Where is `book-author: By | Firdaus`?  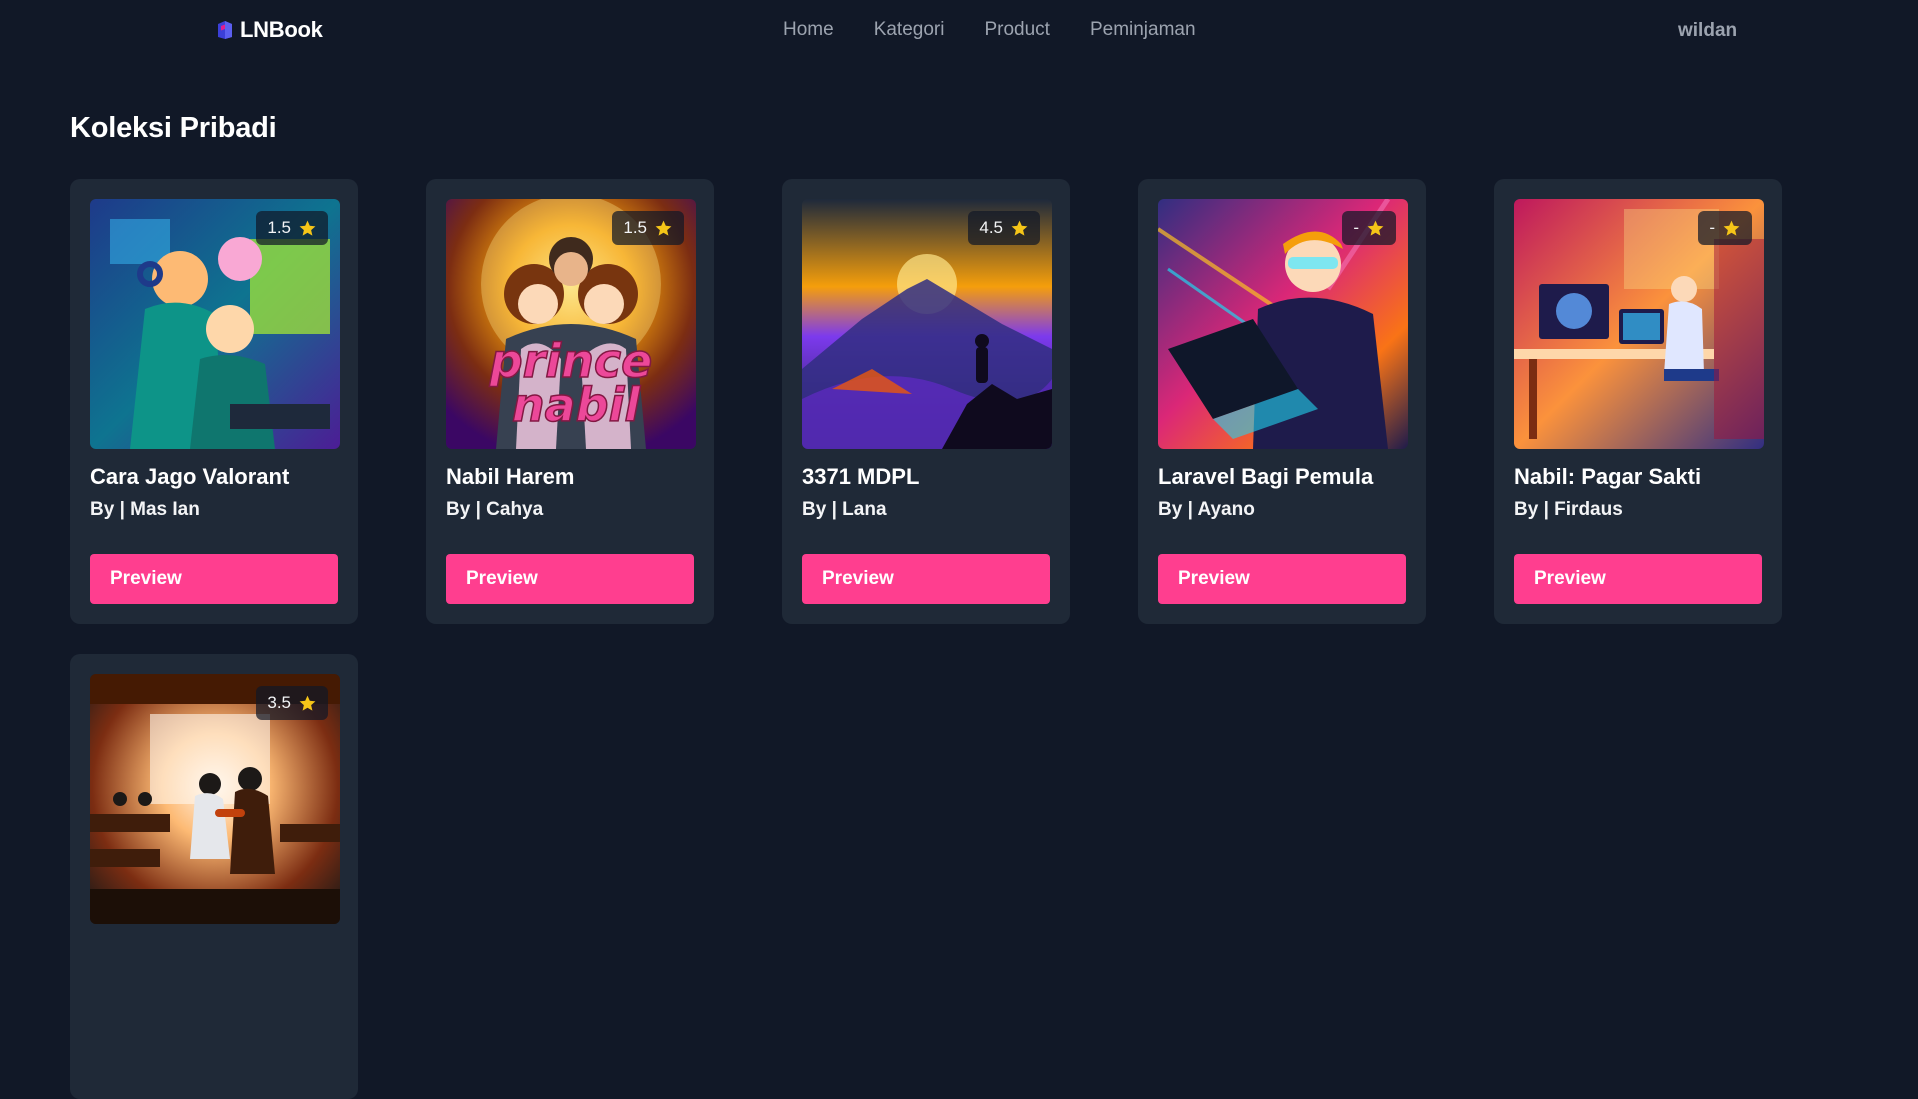
book-author: By | Firdaus is located at coordinates (1568, 509).